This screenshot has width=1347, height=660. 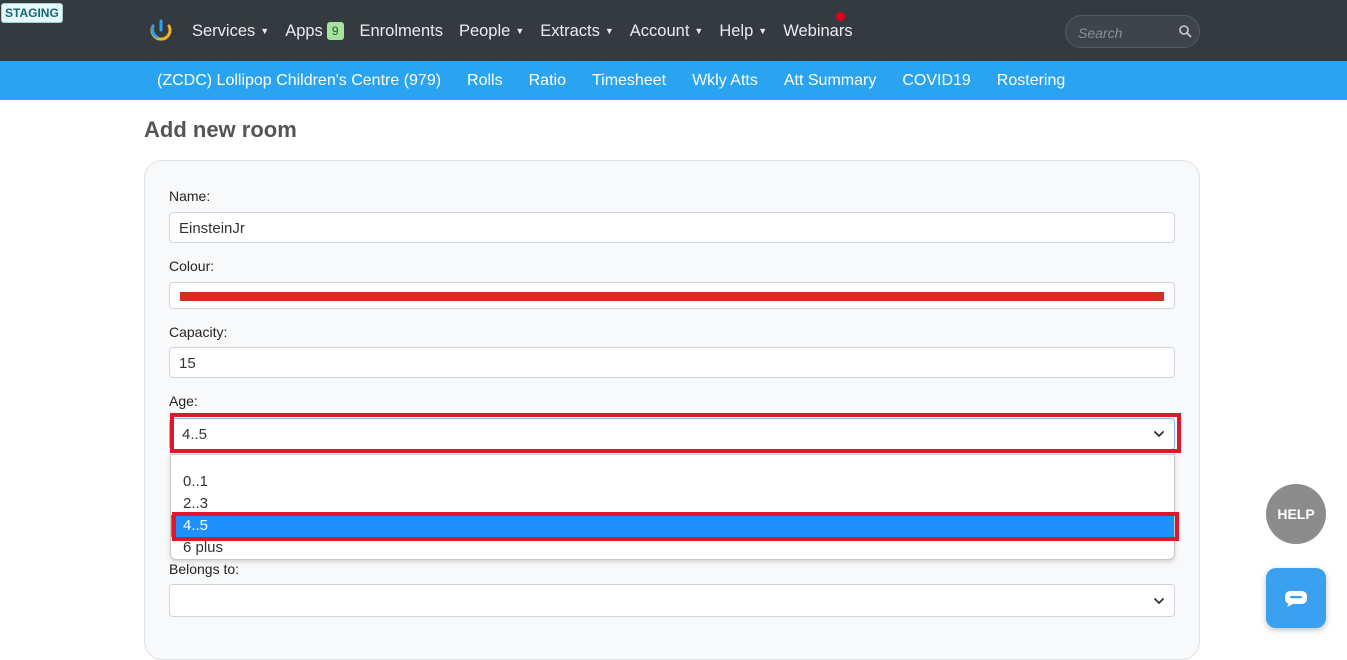 I want to click on search-icon, so click(x=1185, y=31).